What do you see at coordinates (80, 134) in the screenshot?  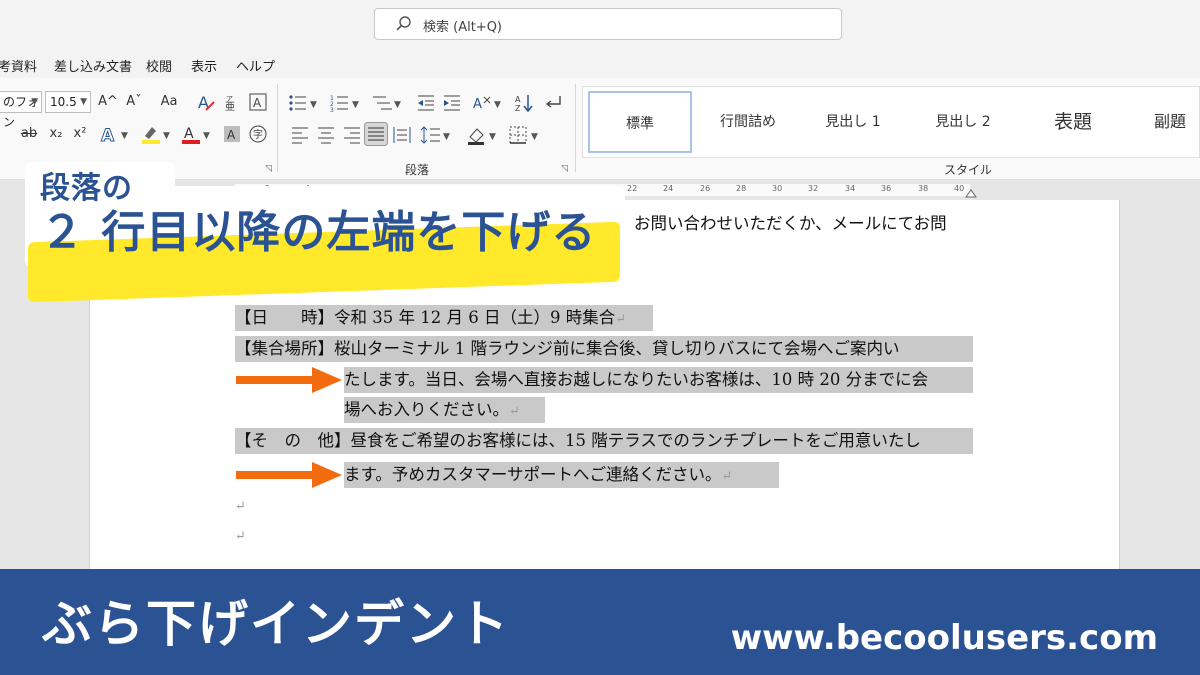 I see `superscript-button: x²` at bounding box center [80, 134].